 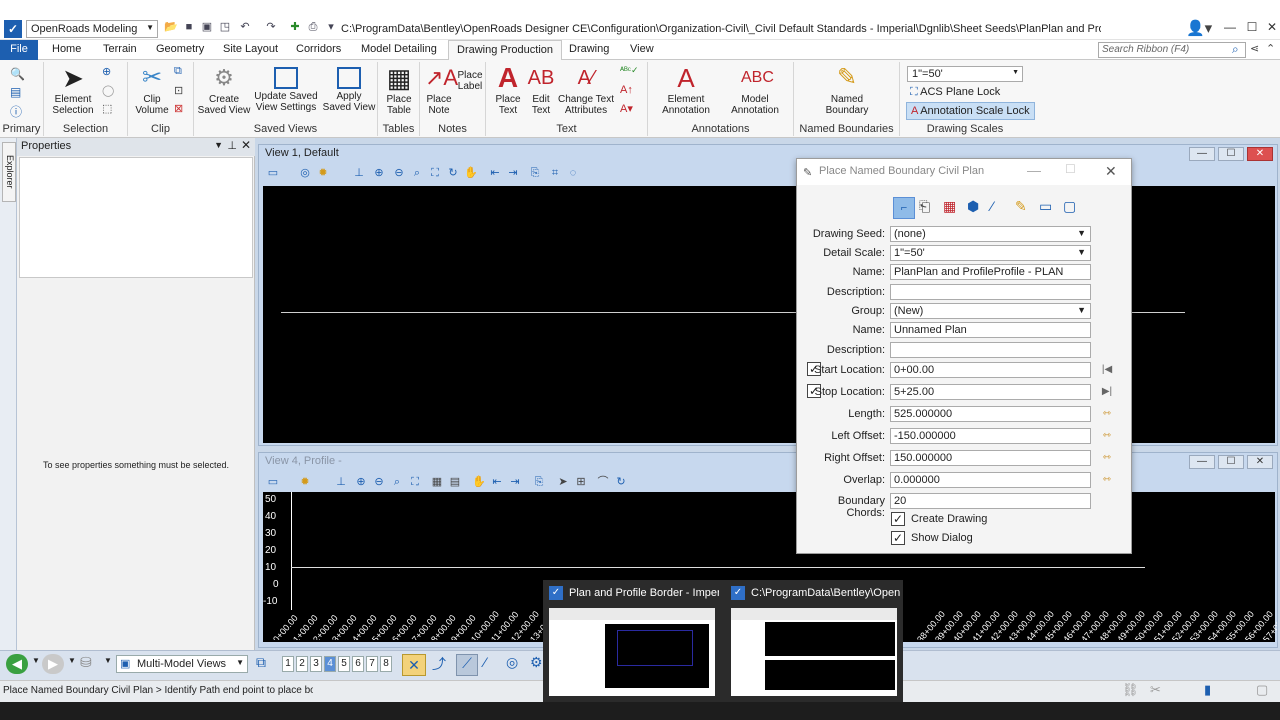 What do you see at coordinates (990, 414) in the screenshot?
I see `length-field: 525.000000` at bounding box center [990, 414].